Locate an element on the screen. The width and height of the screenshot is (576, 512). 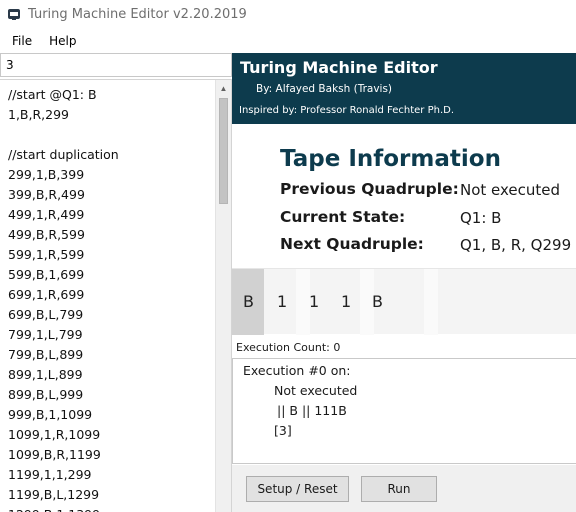
menu-bar: File Help is located at coordinates (288, 41).